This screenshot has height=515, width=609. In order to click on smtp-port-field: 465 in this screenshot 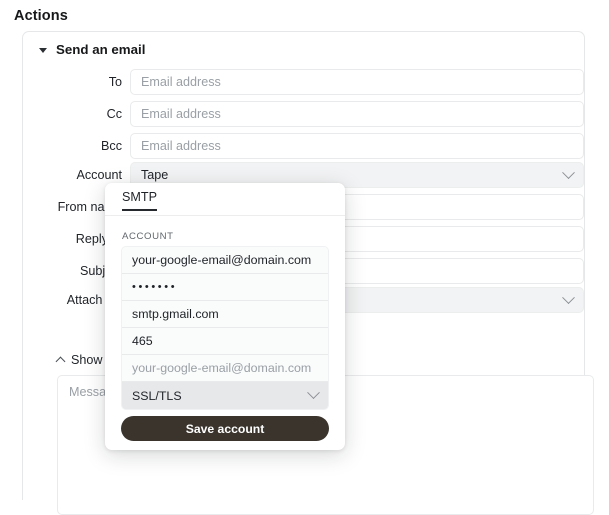, I will do `click(225, 341)`.